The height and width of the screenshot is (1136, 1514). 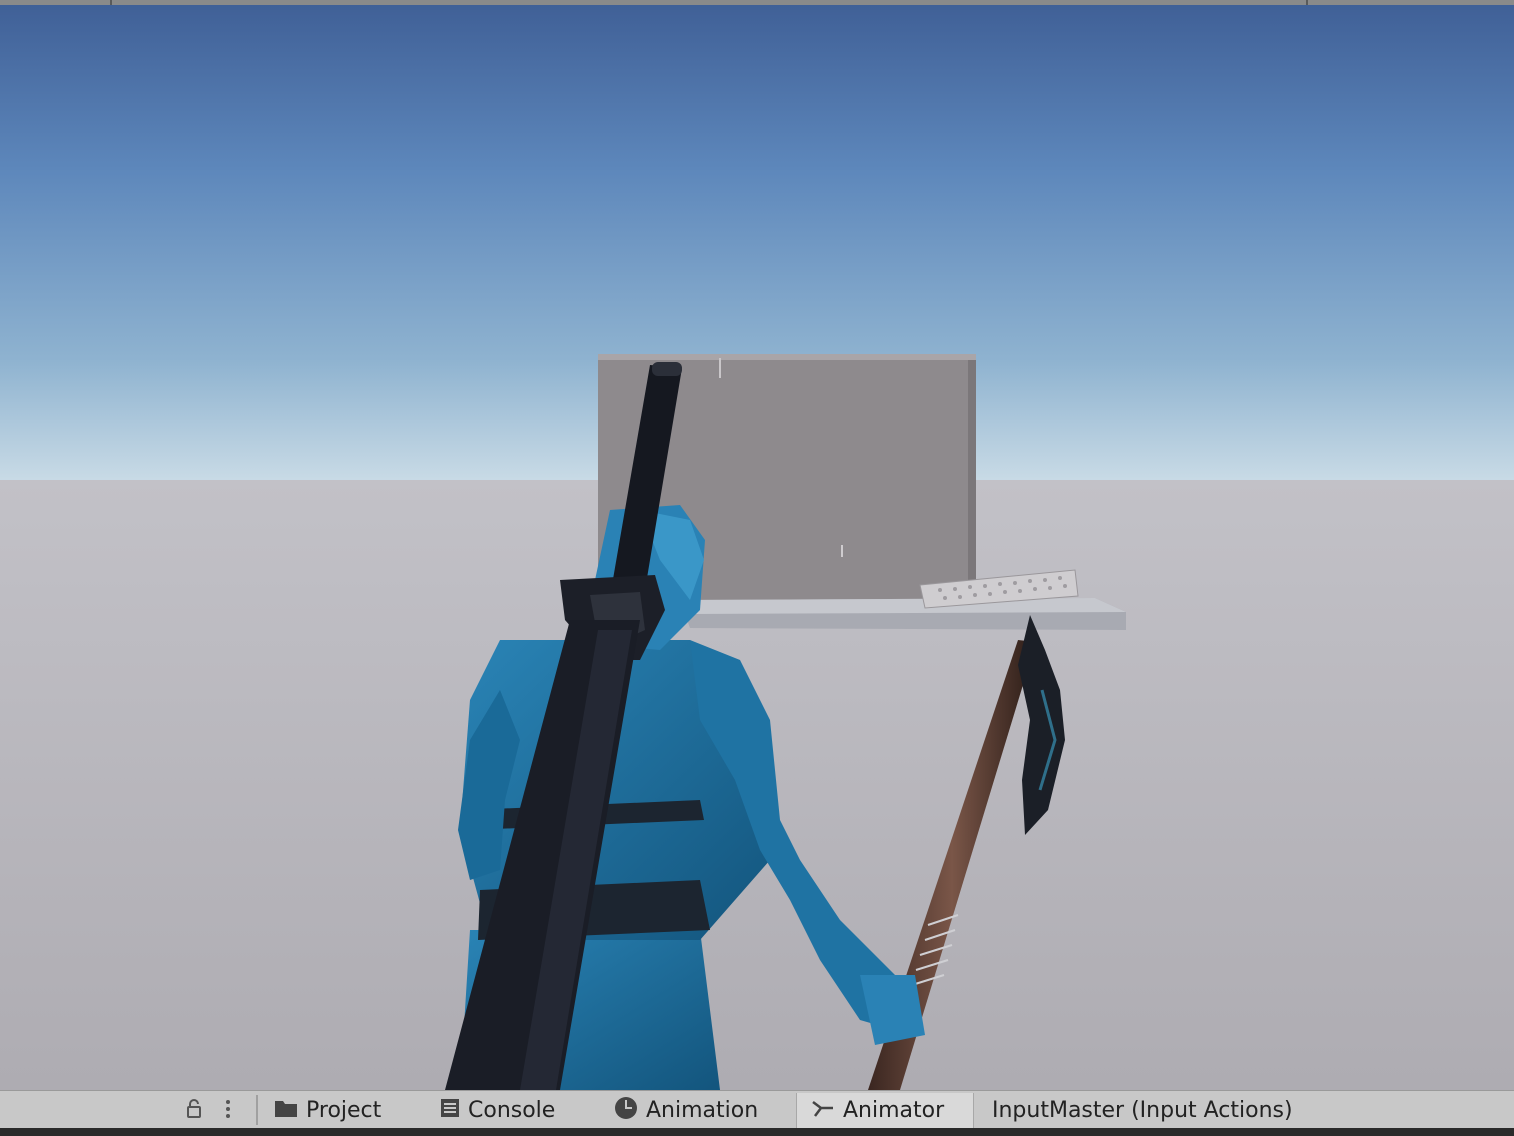 What do you see at coordinates (228, 1109) in the screenshot?
I see `vertical-ellipsis-icon` at bounding box center [228, 1109].